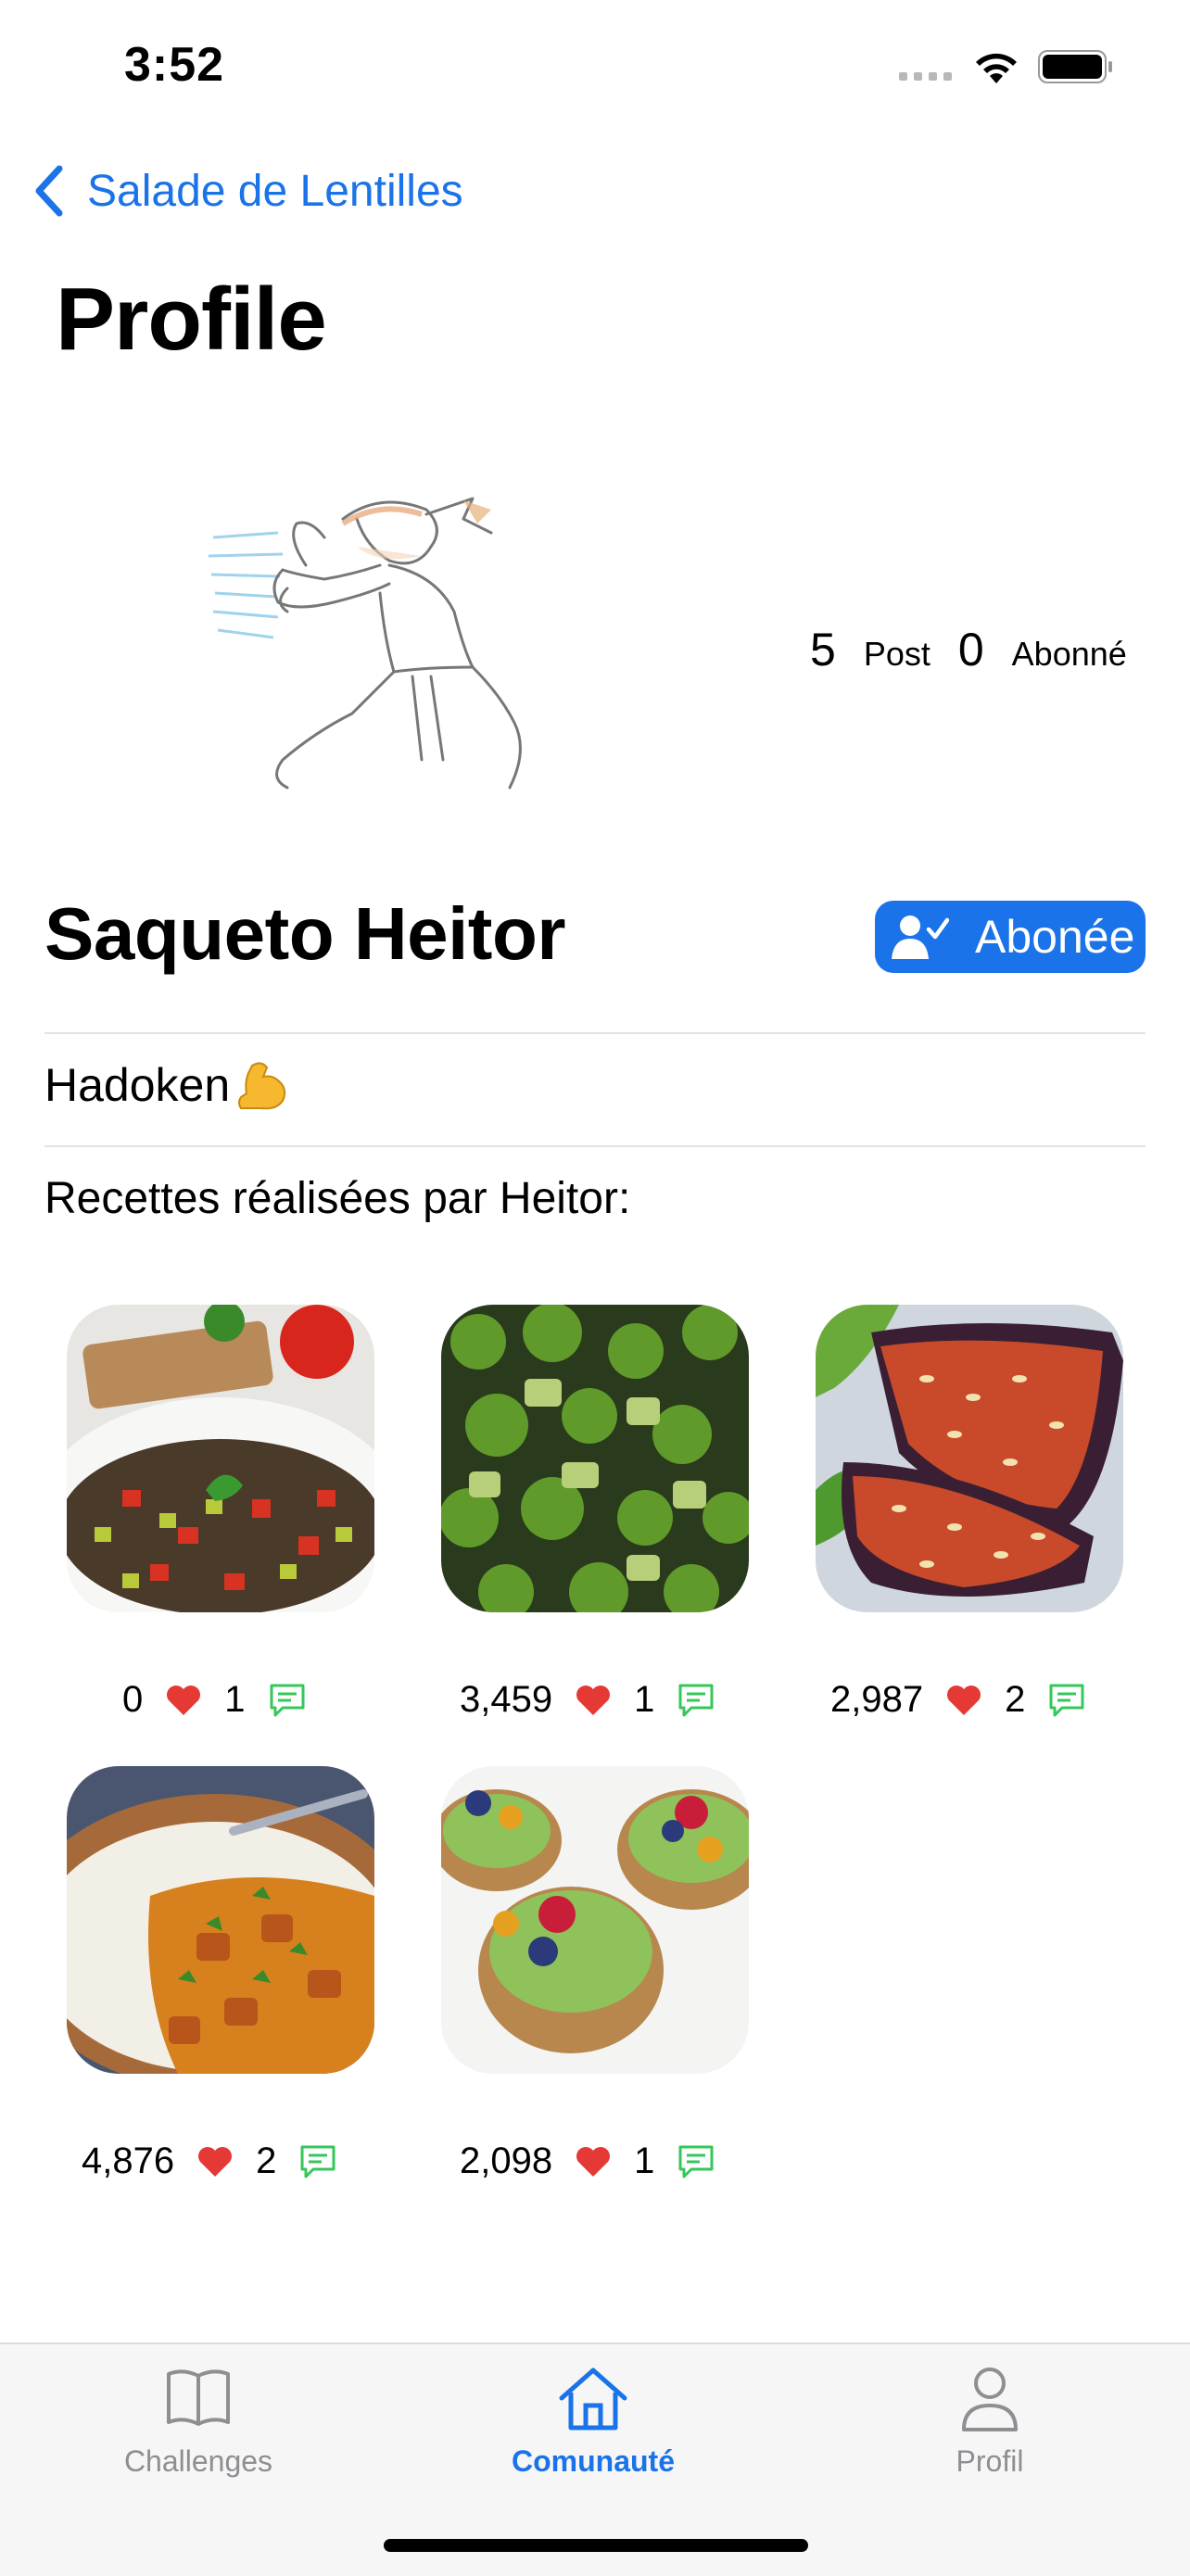 Image resolution: width=1190 pixels, height=2576 pixels. I want to click on stuffed-eggplant-photo, so click(969, 1459).